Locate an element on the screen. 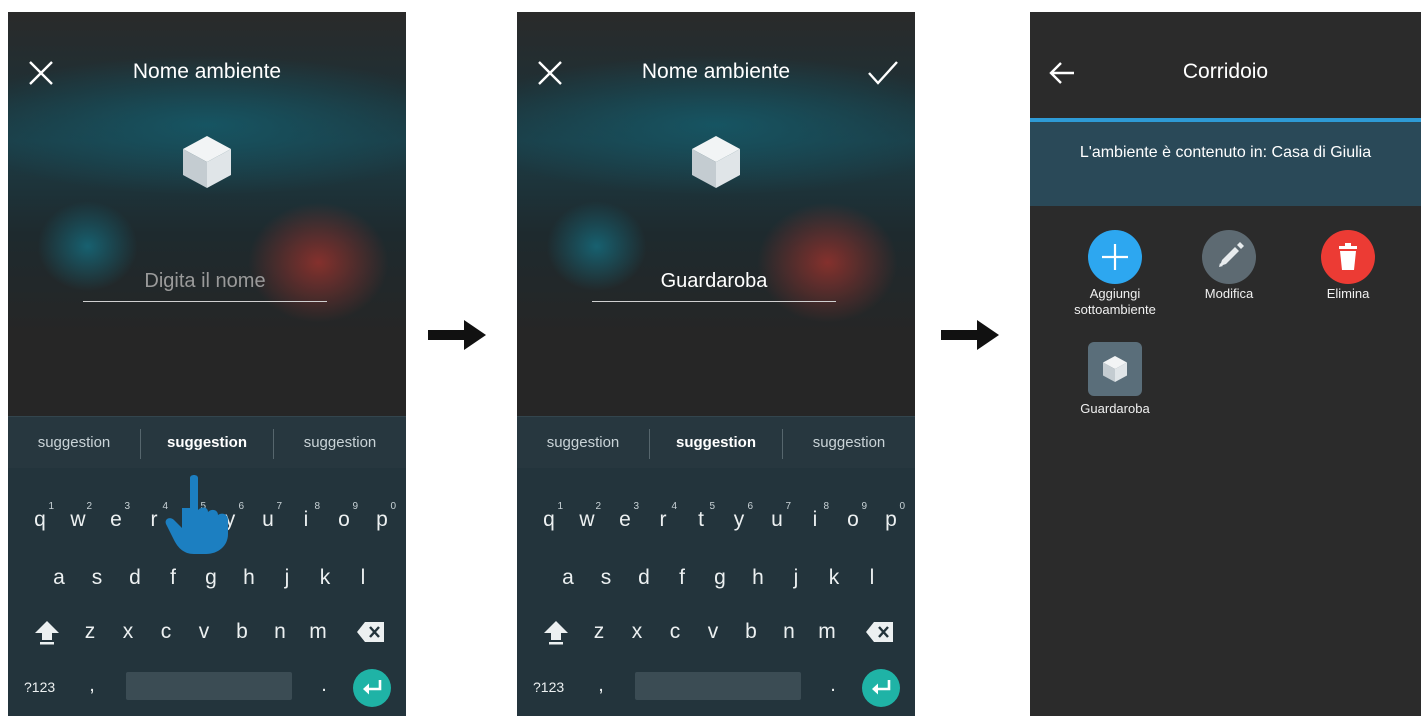 This screenshot has width=1421, height=718. key-hint-number: 0 is located at coordinates (902, 506).